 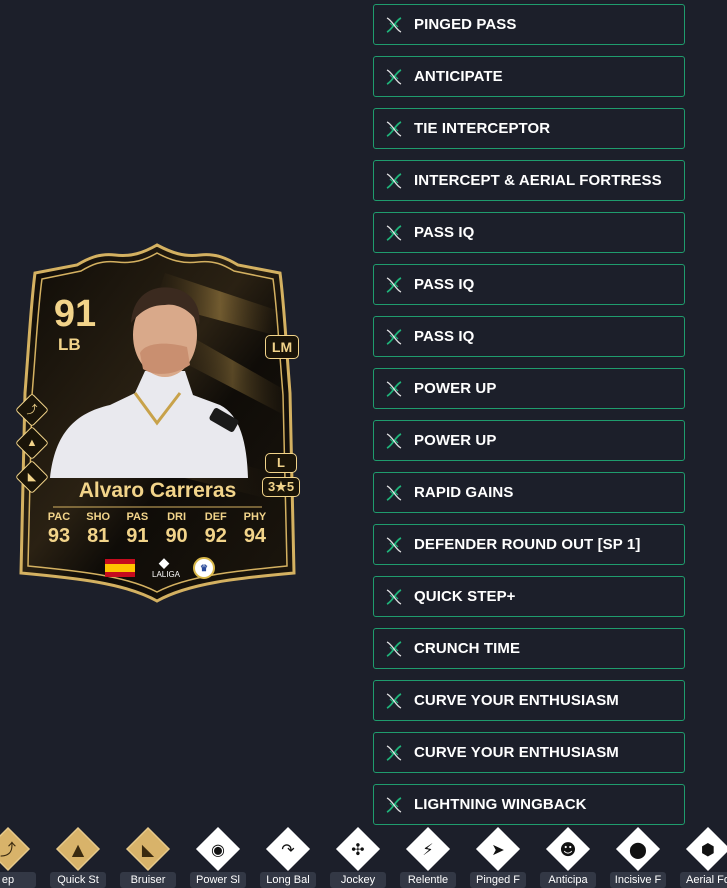 What do you see at coordinates (176, 529) in the screenshot?
I see `stat-dri: DRI 90` at bounding box center [176, 529].